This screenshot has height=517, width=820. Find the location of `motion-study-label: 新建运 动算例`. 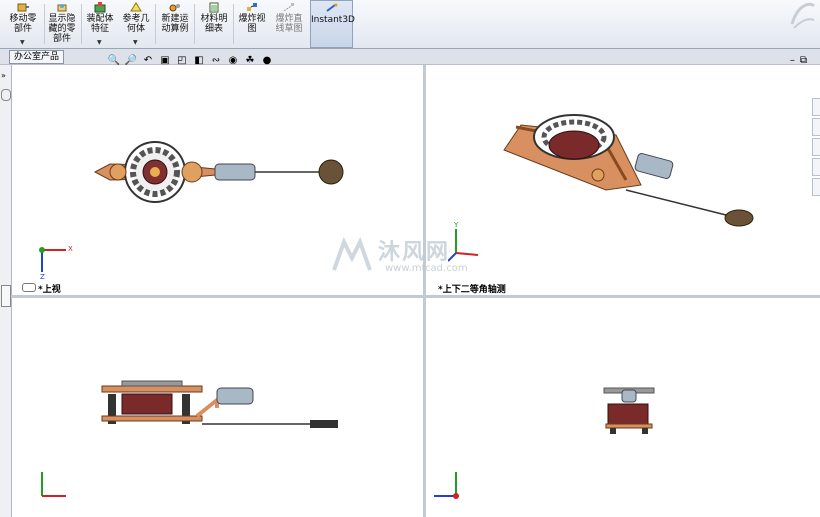

motion-study-label: 新建运 动算例 is located at coordinates (175, 24).